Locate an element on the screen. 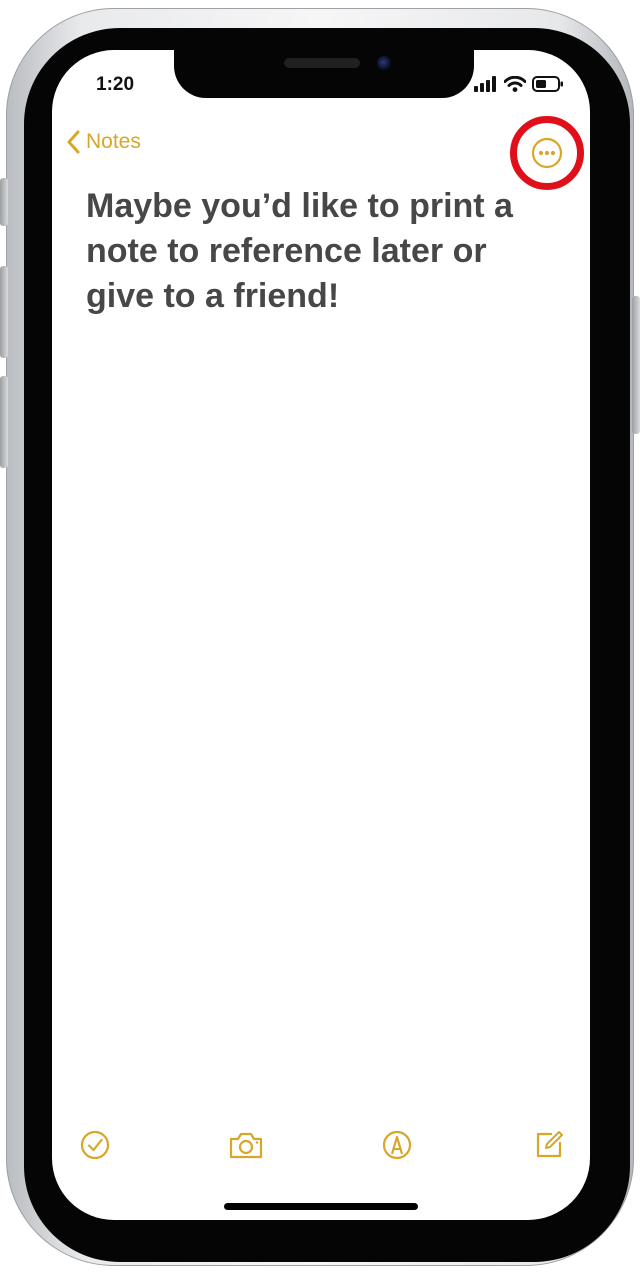  checkmark-circle-icon is located at coordinates (95, 1145).